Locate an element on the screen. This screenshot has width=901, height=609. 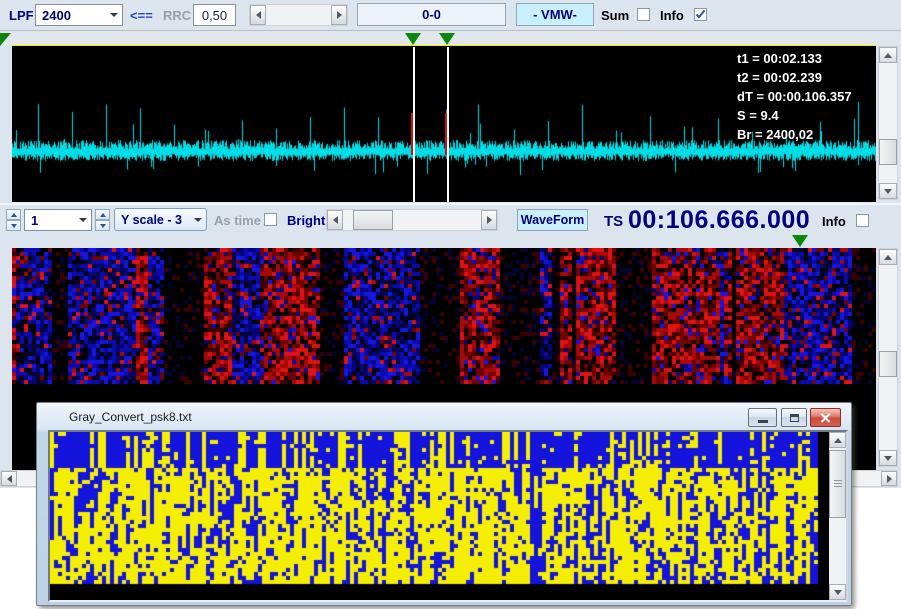
cursor-line-t1 is located at coordinates (414, 124).